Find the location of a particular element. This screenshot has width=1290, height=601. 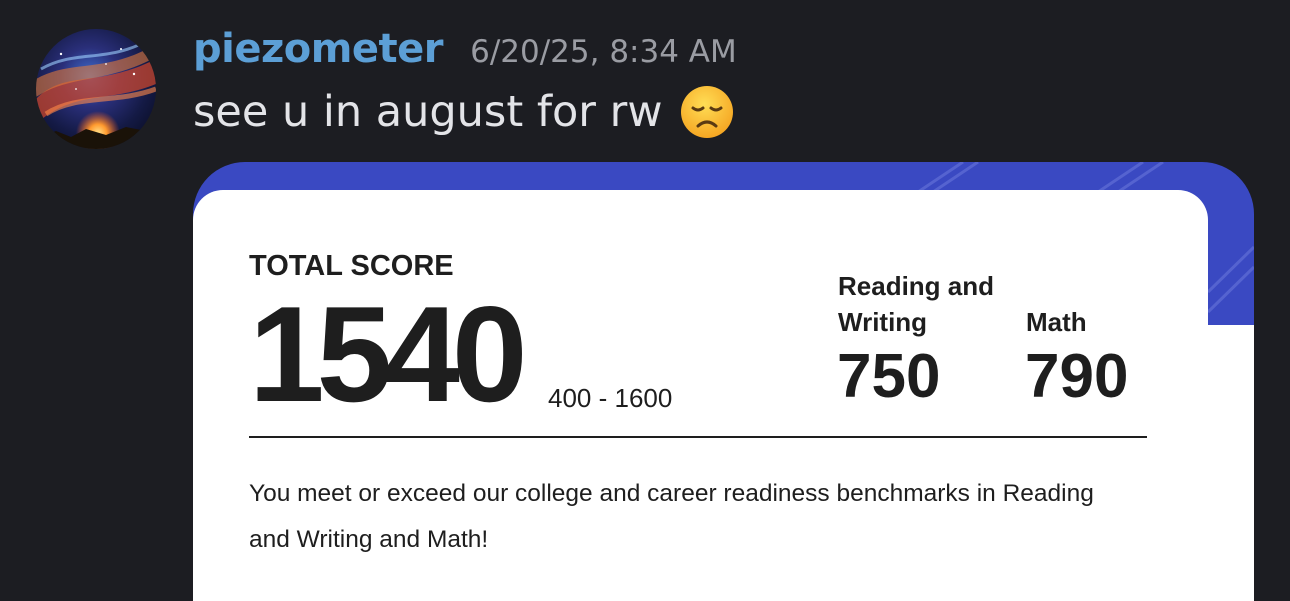

avatar-galaxy-image is located at coordinates (96, 89).